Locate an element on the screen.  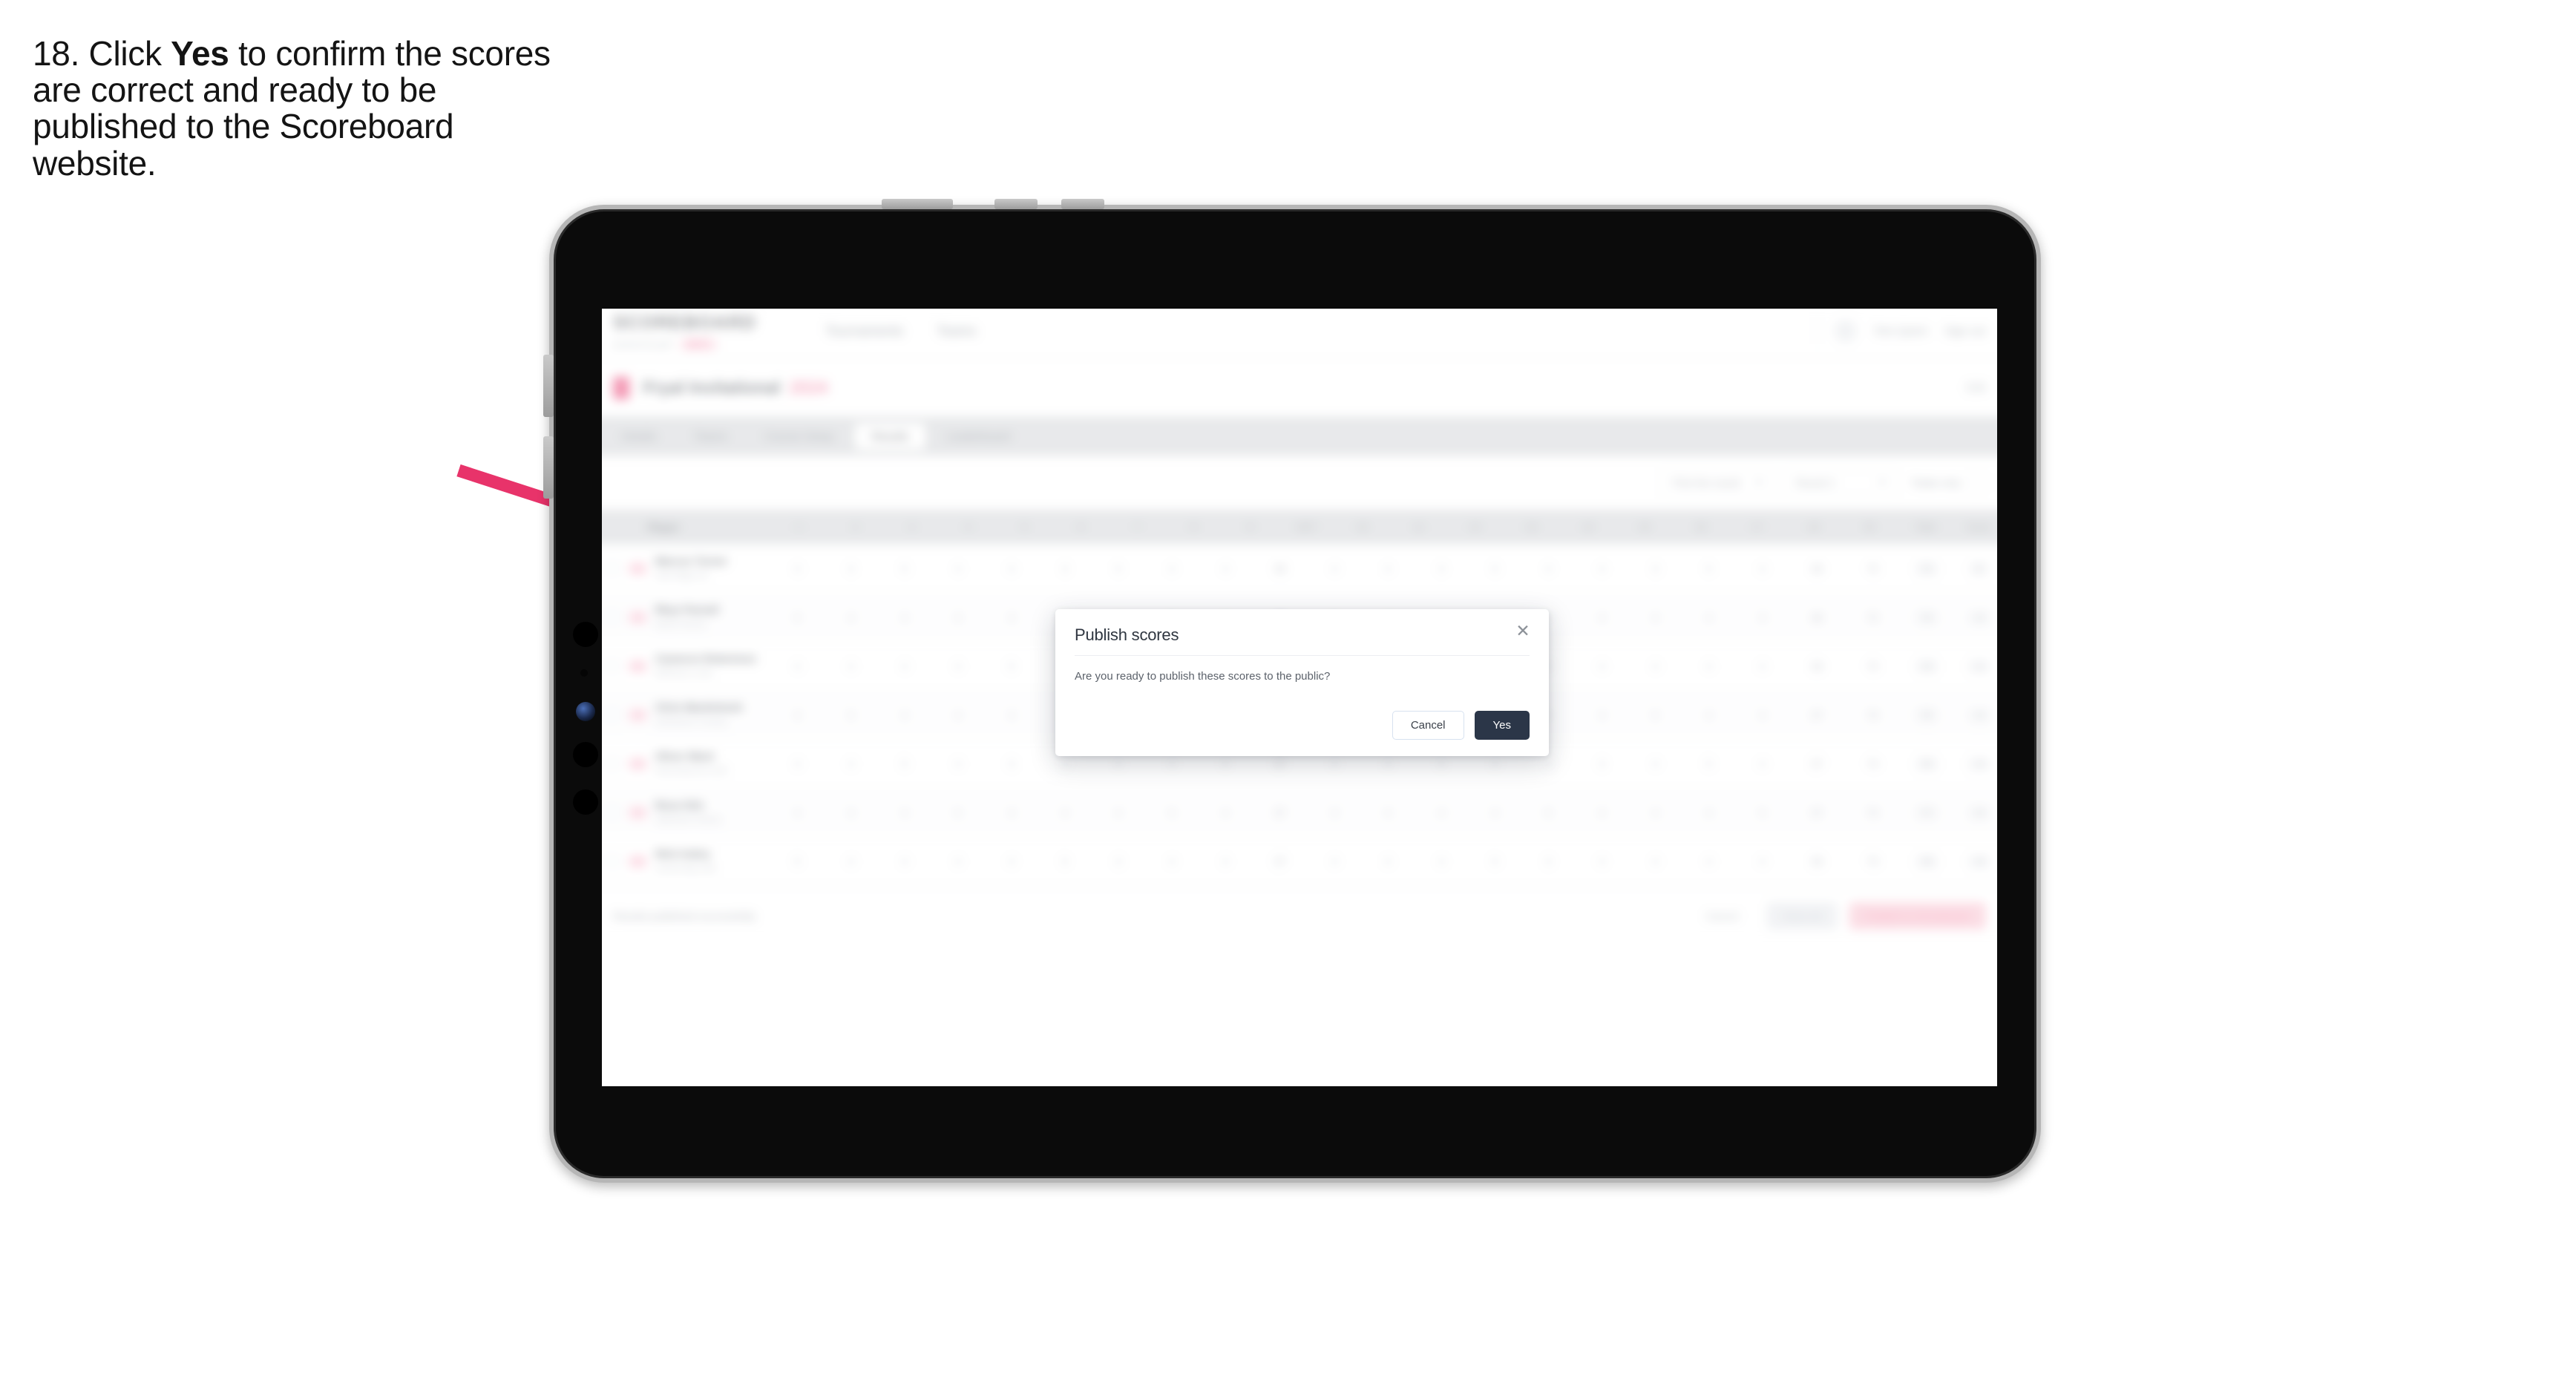
side-button-lower is located at coordinates (548, 467).